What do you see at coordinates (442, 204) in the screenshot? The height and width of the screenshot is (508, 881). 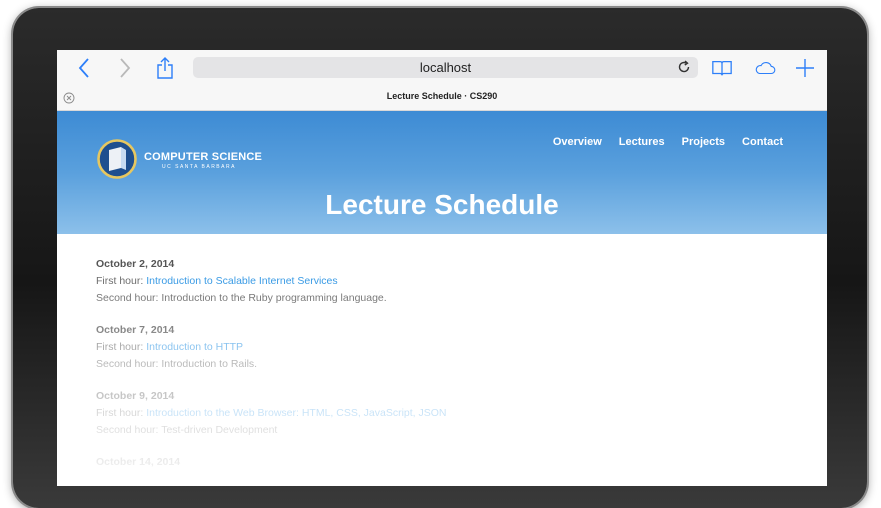 I see `page-title: Lecture Schedule` at bounding box center [442, 204].